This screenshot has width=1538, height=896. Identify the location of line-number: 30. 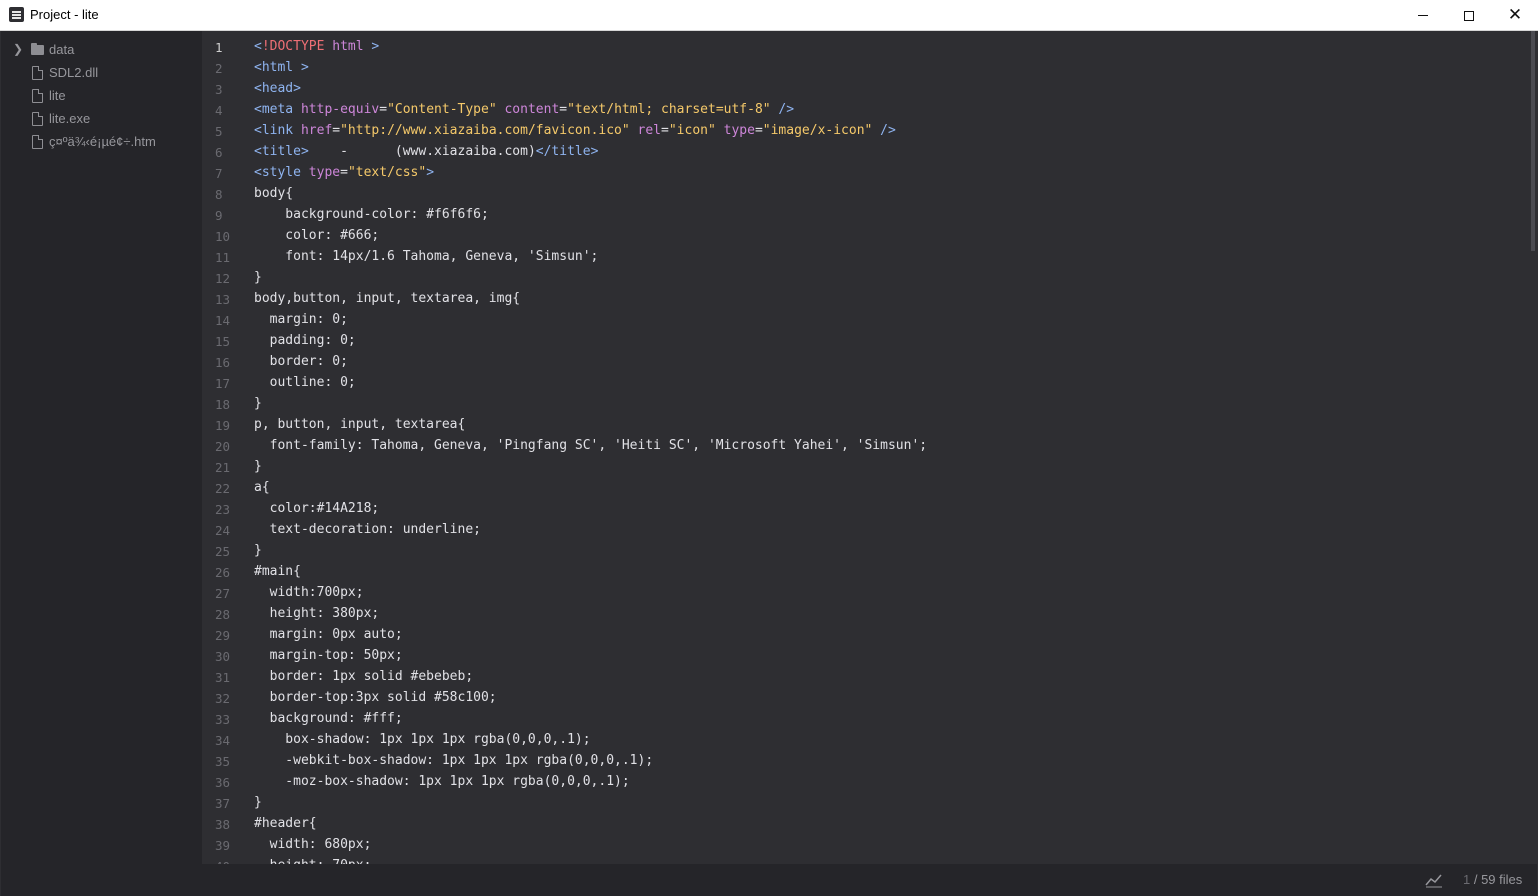
(223, 656).